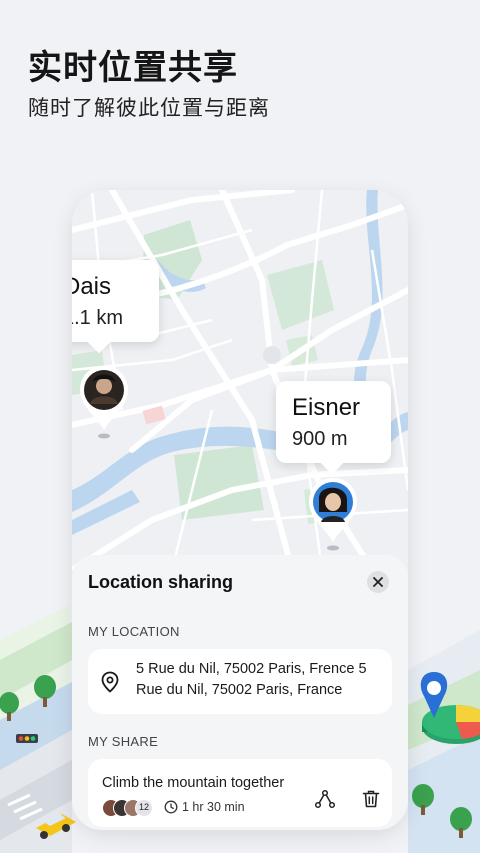 Image resolution: width=480 pixels, height=853 pixels. I want to click on my-location-label: MY LOCATION, so click(134, 631).